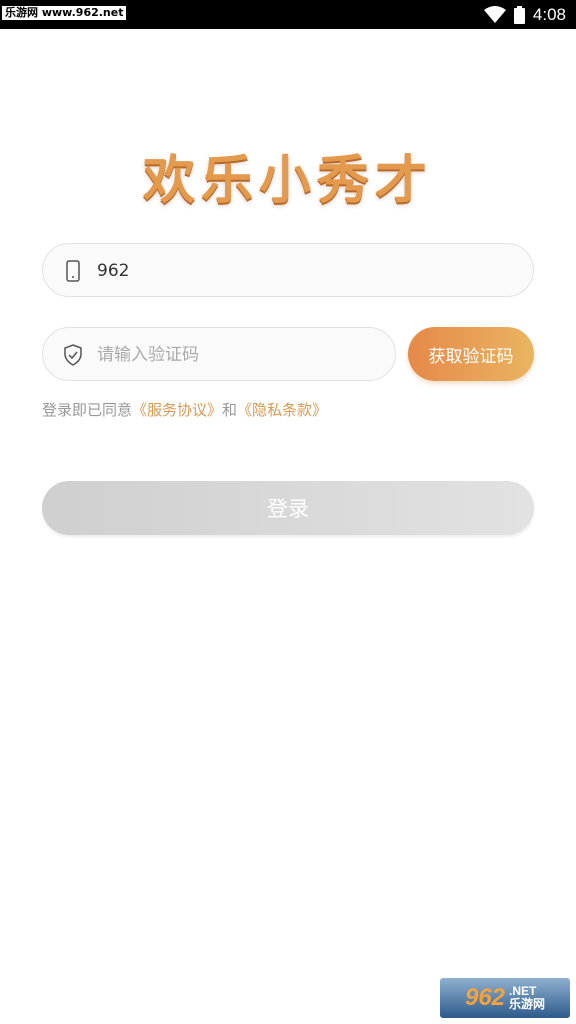  Describe the element at coordinates (288, 14) in the screenshot. I see `status-bar: 乐游网 www.962.net 4:08` at that location.